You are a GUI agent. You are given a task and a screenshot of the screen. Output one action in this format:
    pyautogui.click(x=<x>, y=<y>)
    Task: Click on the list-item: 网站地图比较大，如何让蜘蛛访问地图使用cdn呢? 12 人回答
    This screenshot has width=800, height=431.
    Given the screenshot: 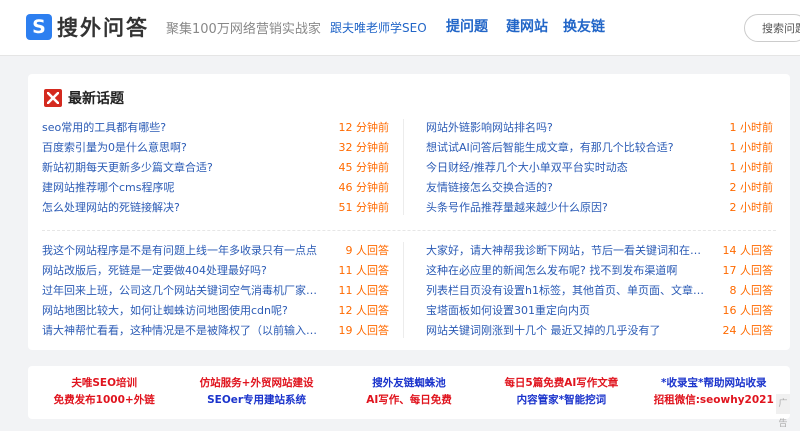 What is the action you would take?
    pyautogui.click(x=215, y=310)
    